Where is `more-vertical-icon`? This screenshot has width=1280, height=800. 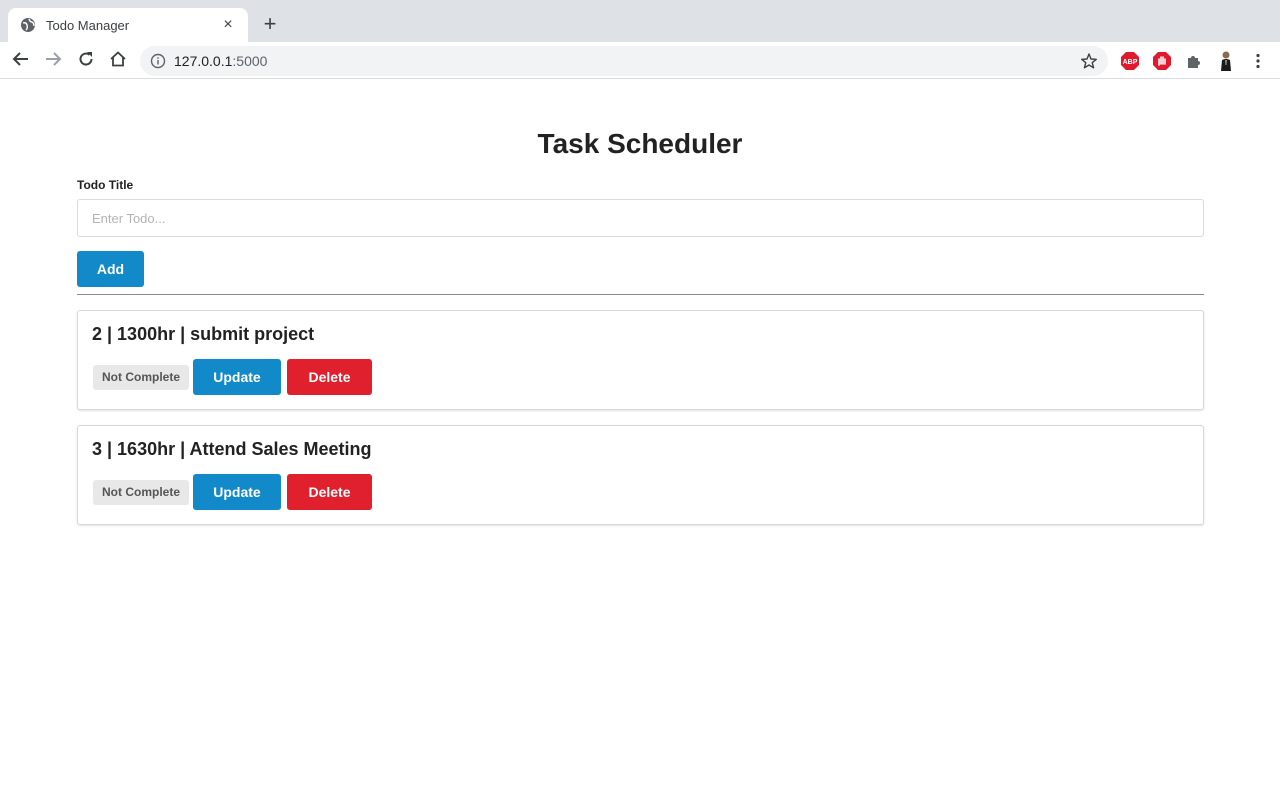
more-vertical-icon is located at coordinates (1258, 61).